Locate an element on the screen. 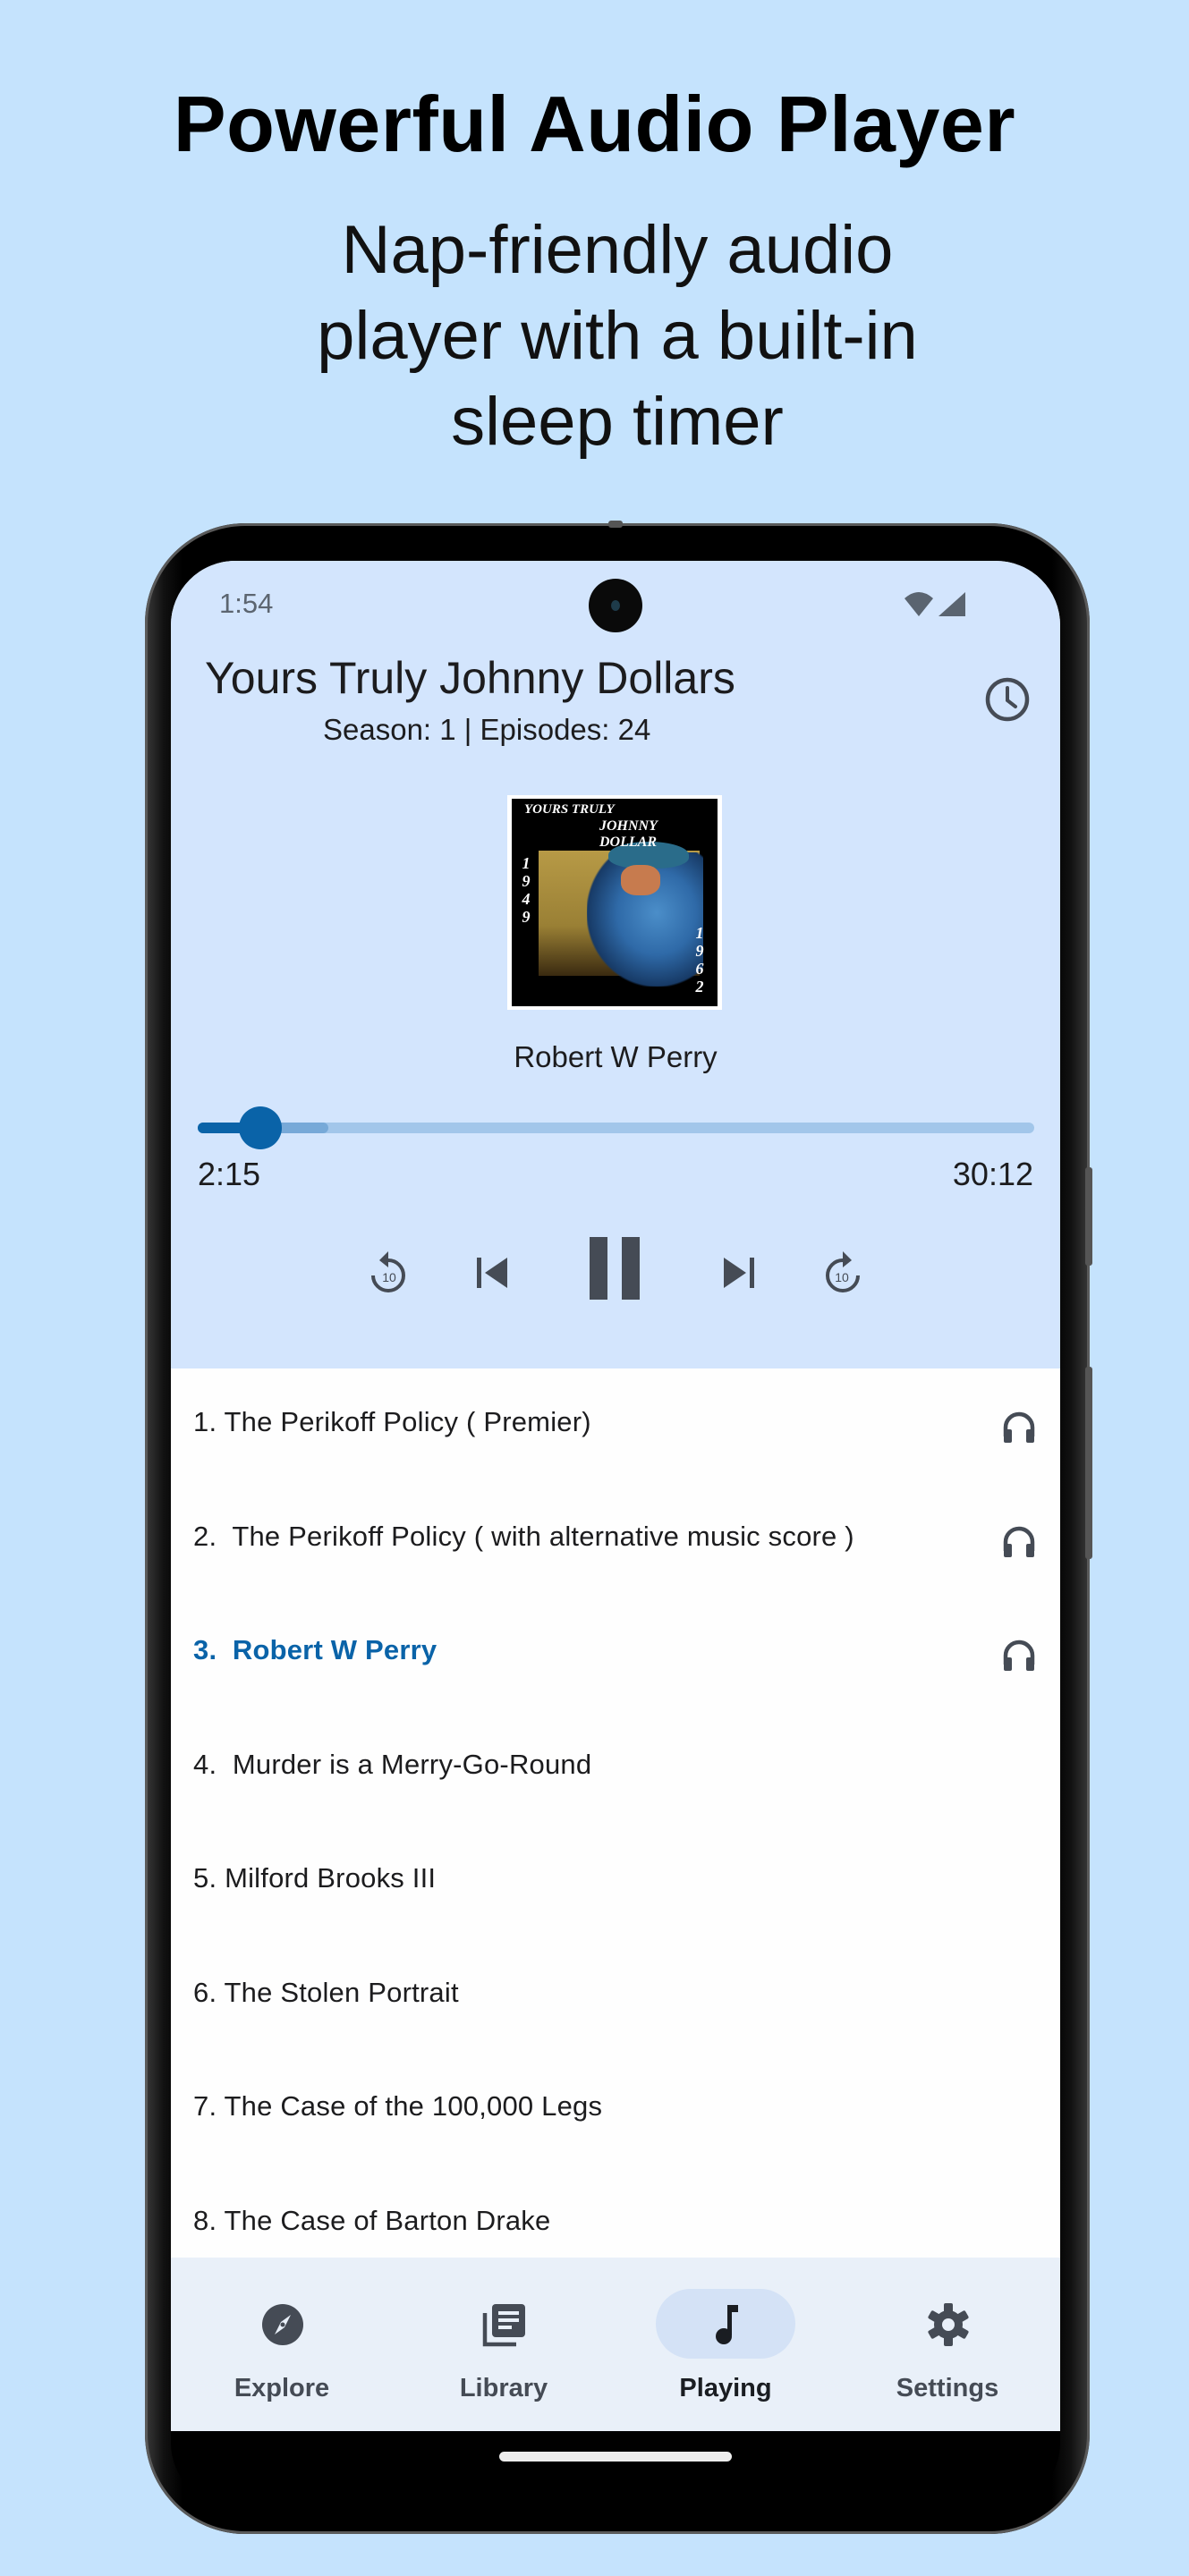 This screenshot has width=1189, height=2576. cover-art: YOURS TRULY JOHNNY DOLLAR 1949 1962 is located at coordinates (614, 902).